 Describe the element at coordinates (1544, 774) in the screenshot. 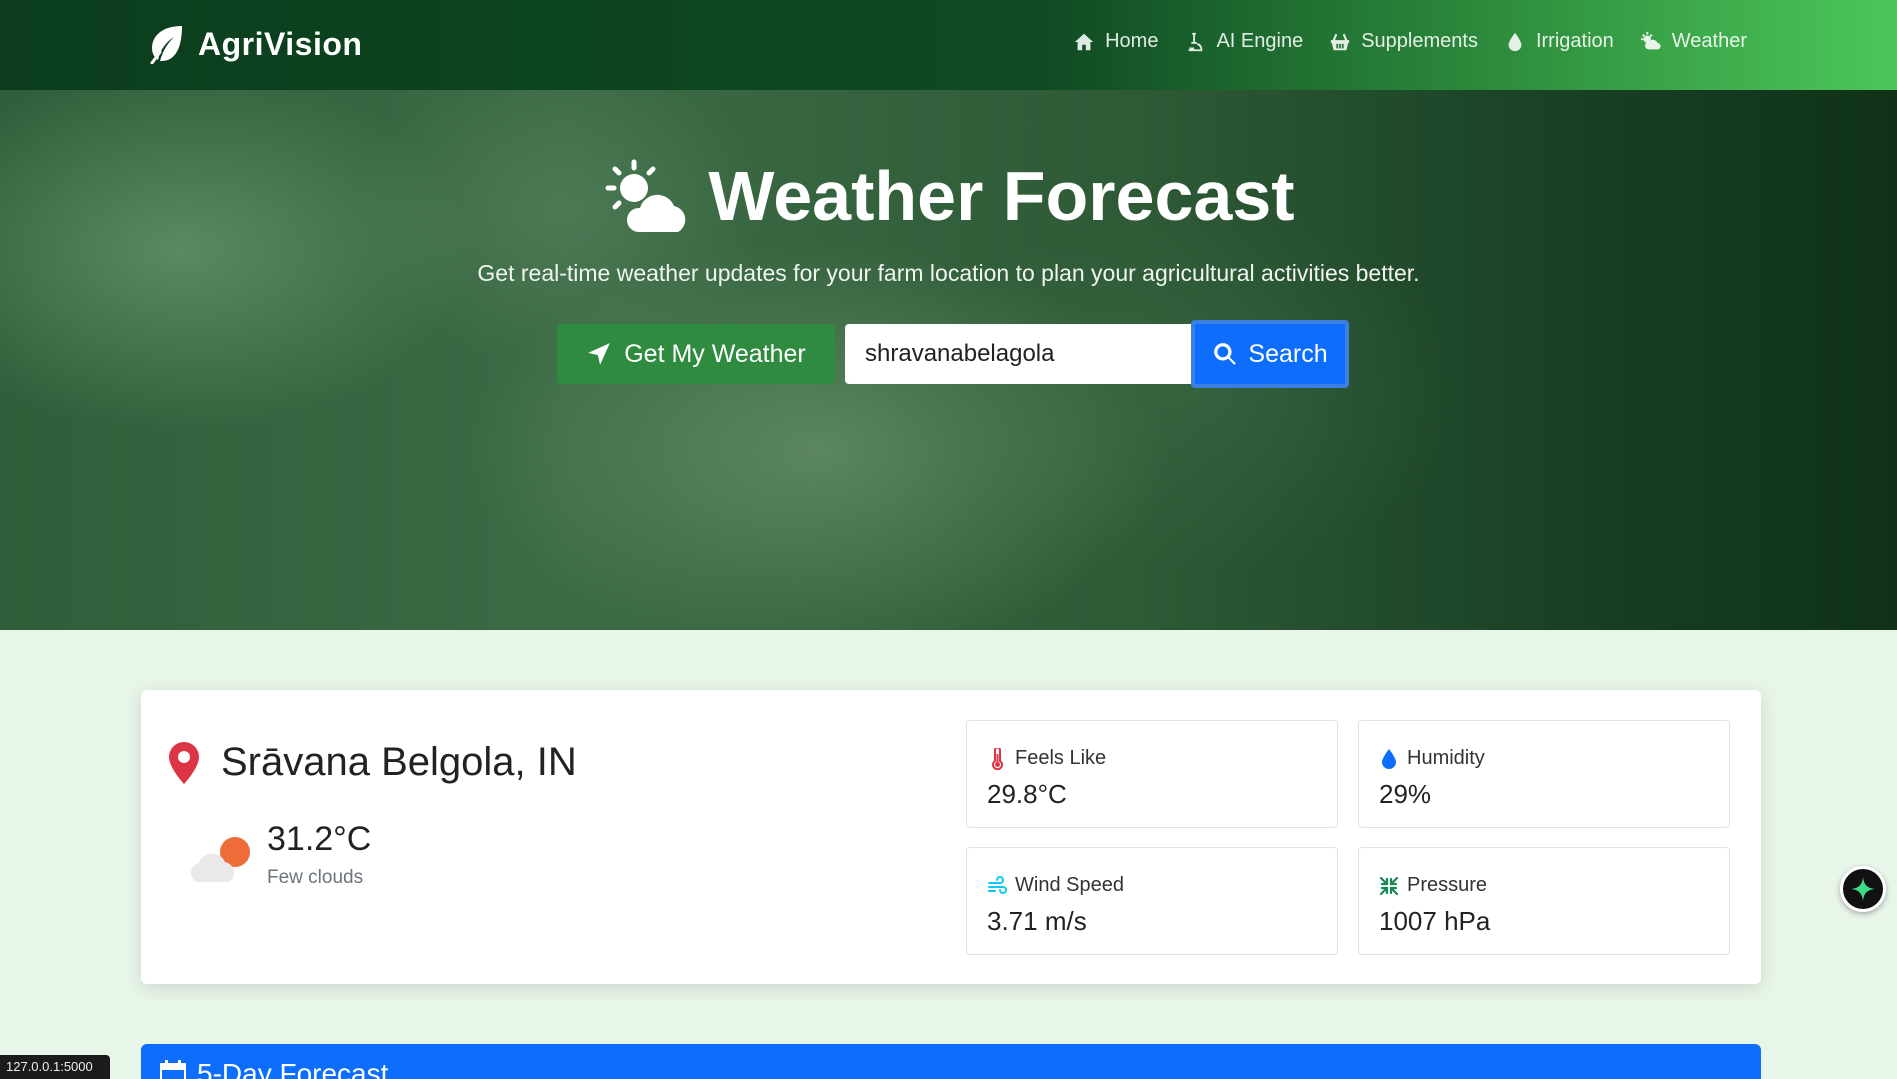

I see `humidity-stat: Humidity 29%` at that location.